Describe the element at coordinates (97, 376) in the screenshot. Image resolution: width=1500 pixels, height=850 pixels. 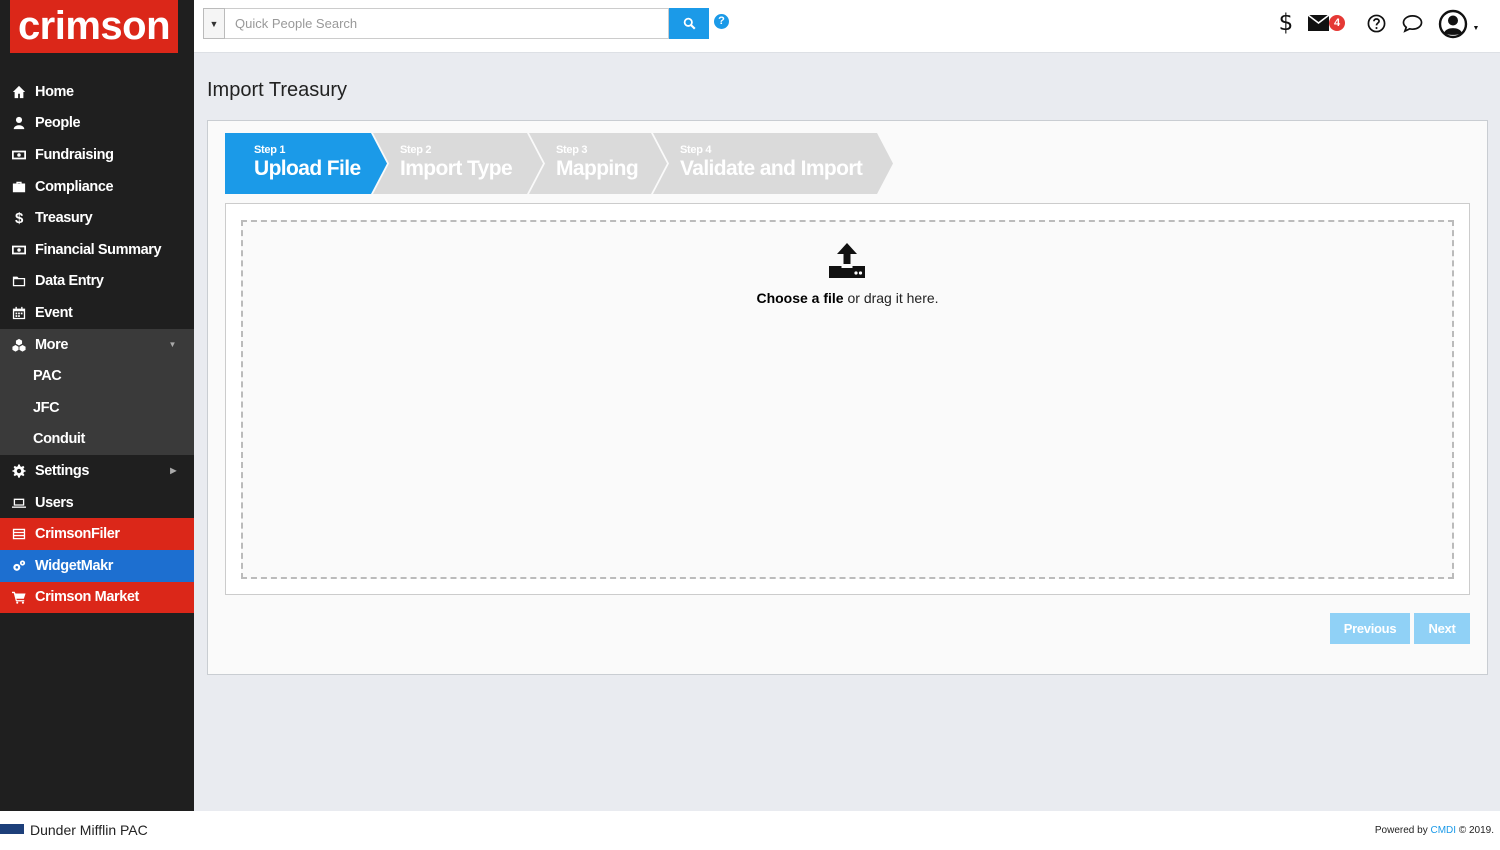
I see `sidebar-item-pac: PAC` at that location.